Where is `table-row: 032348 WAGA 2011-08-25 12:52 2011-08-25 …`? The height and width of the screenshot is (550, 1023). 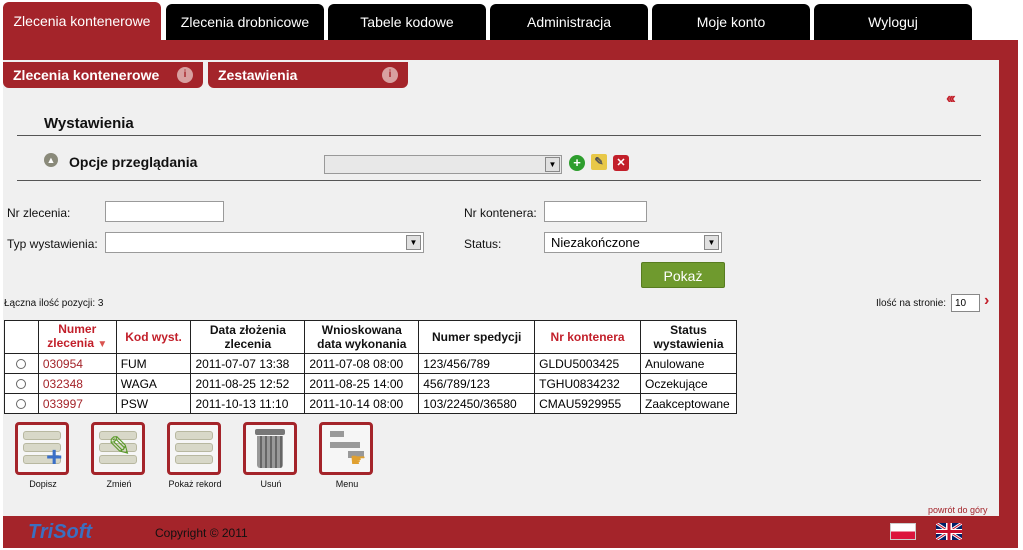
table-row: 032348 WAGA 2011-08-25 12:52 2011-08-25 … is located at coordinates (370, 383).